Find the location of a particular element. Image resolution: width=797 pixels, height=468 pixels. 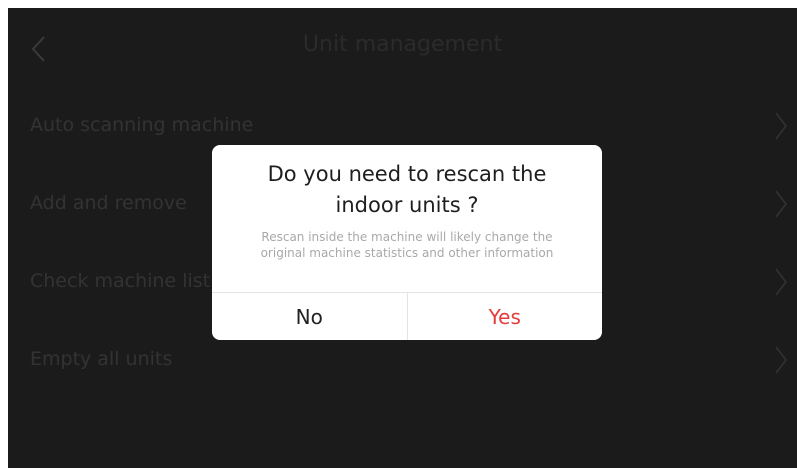

yes-button: Yes is located at coordinates (505, 316).